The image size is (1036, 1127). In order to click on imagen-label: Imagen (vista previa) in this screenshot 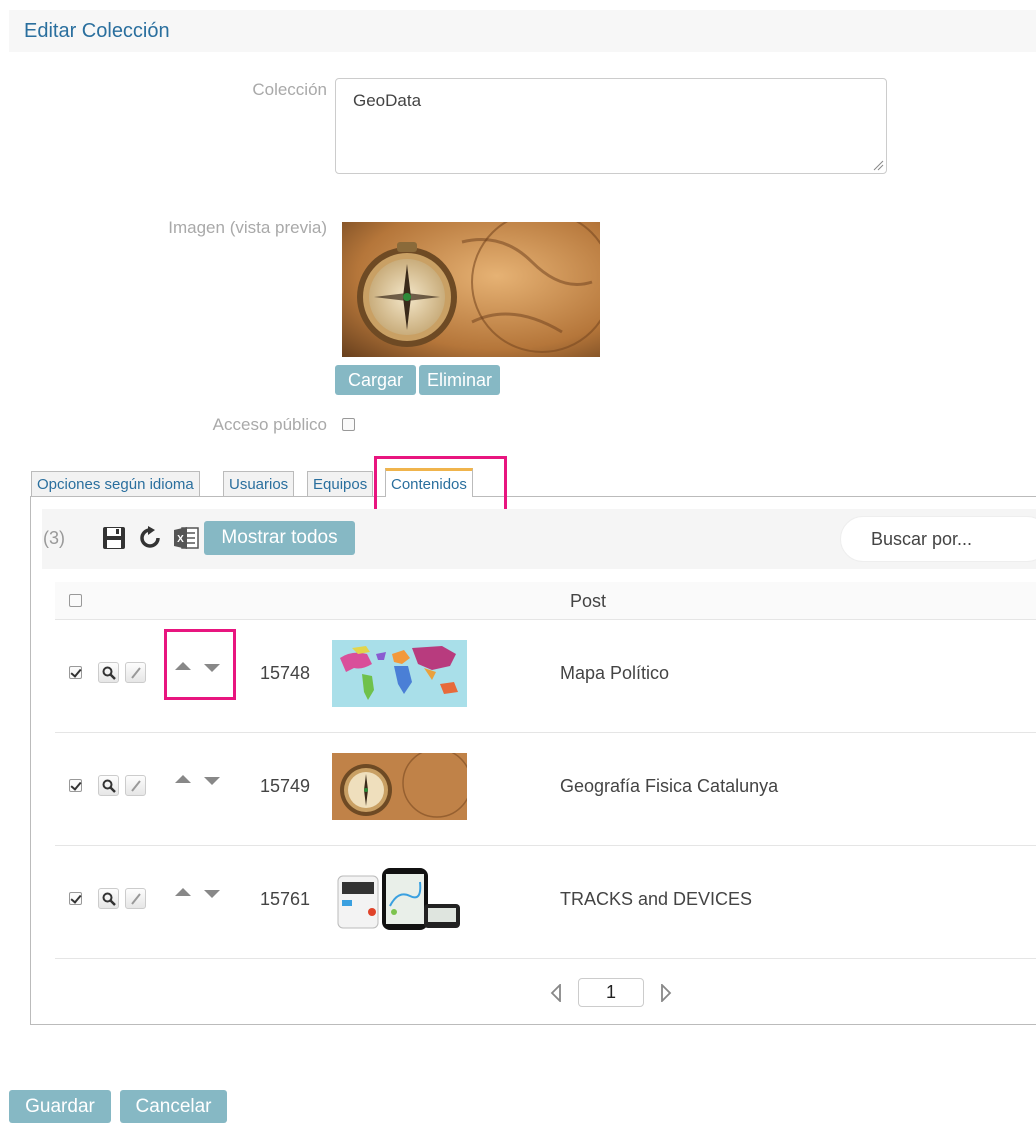, I will do `click(247, 227)`.